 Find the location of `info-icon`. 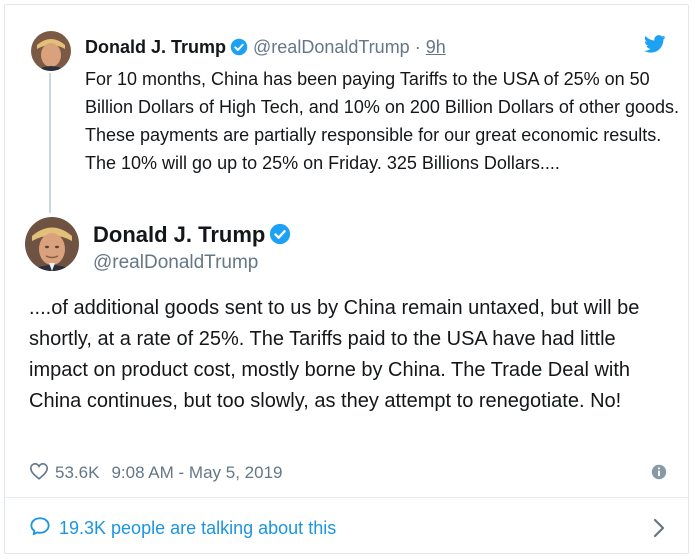

info-icon is located at coordinates (659, 474).